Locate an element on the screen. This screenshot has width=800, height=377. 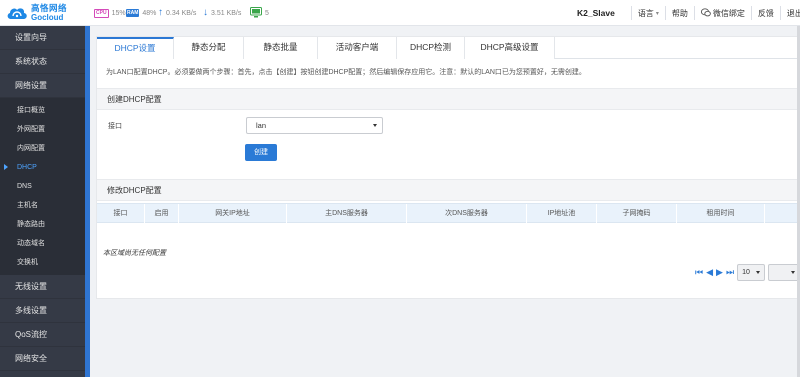
monitor-icon is located at coordinates (256, 13).